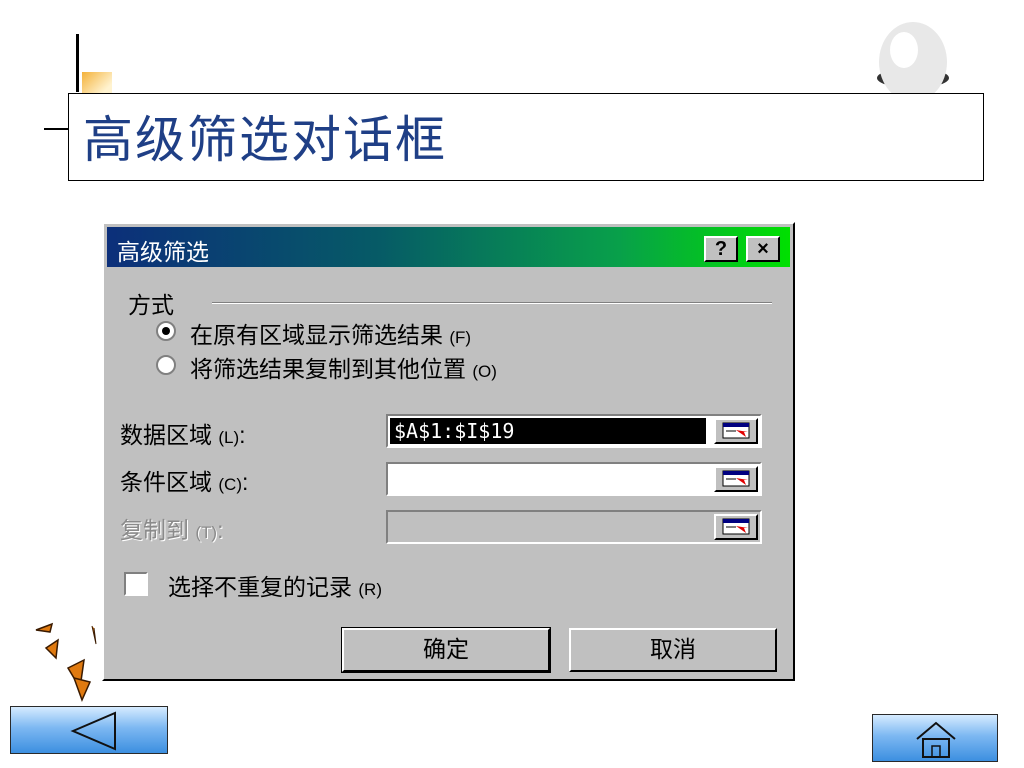 The height and width of the screenshot is (768, 1024). What do you see at coordinates (574, 479) in the screenshot?
I see `criteria-range-input` at bounding box center [574, 479].